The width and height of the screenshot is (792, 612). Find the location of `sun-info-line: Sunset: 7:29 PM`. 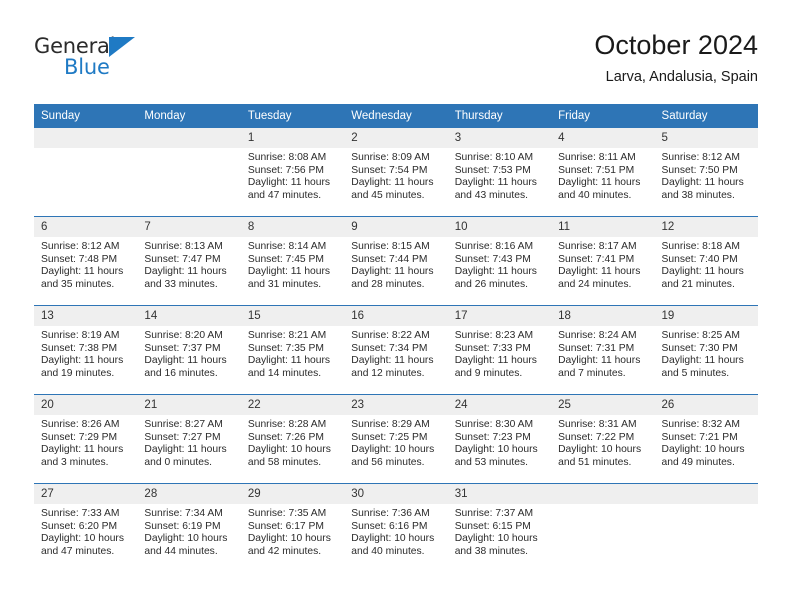

sun-info-line: Sunset: 7:29 PM is located at coordinates (79, 437).